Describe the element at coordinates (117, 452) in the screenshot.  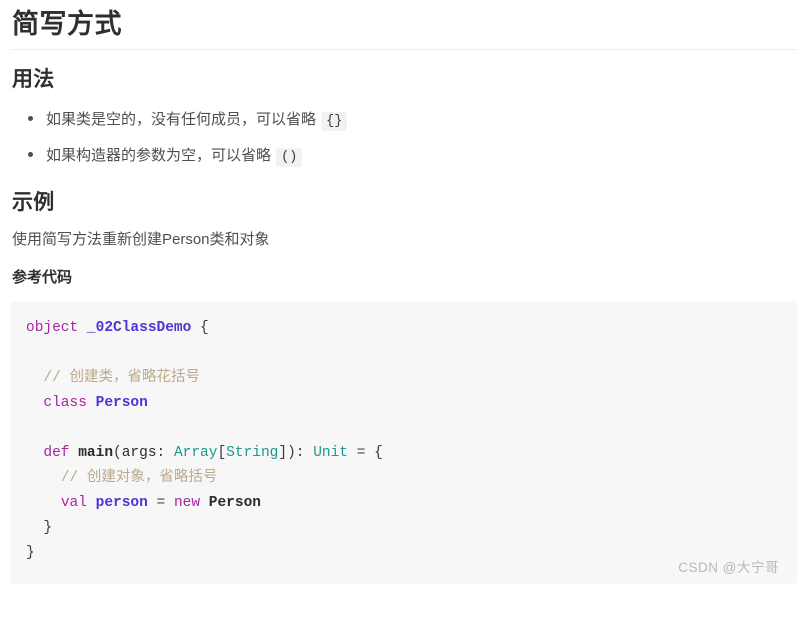
I see `code-token: (` at that location.